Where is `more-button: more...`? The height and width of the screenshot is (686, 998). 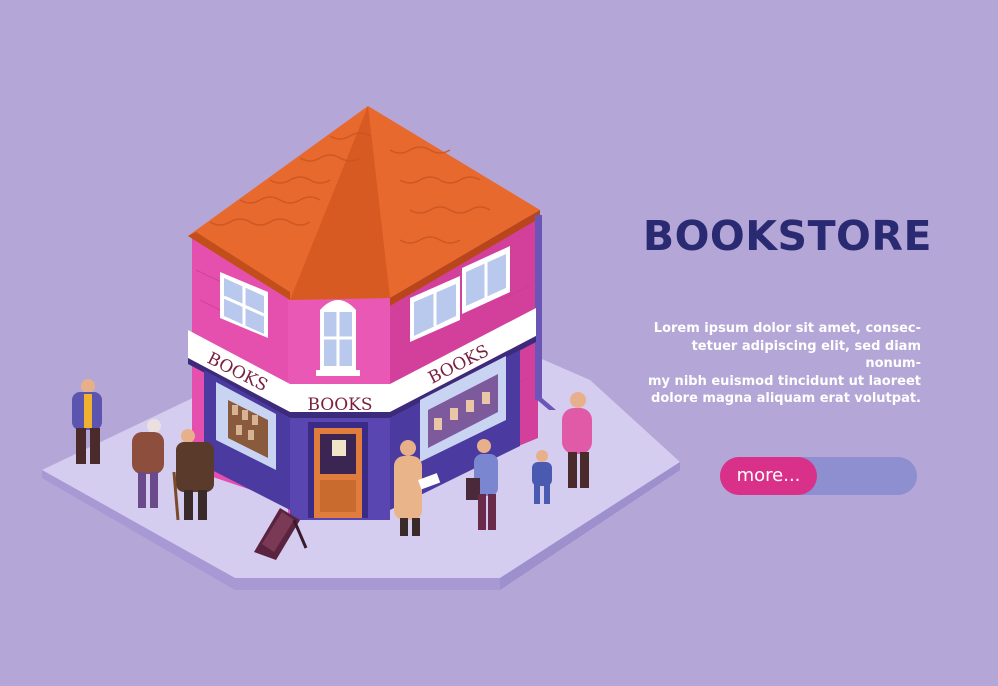 more-button: more... is located at coordinates (768, 476).